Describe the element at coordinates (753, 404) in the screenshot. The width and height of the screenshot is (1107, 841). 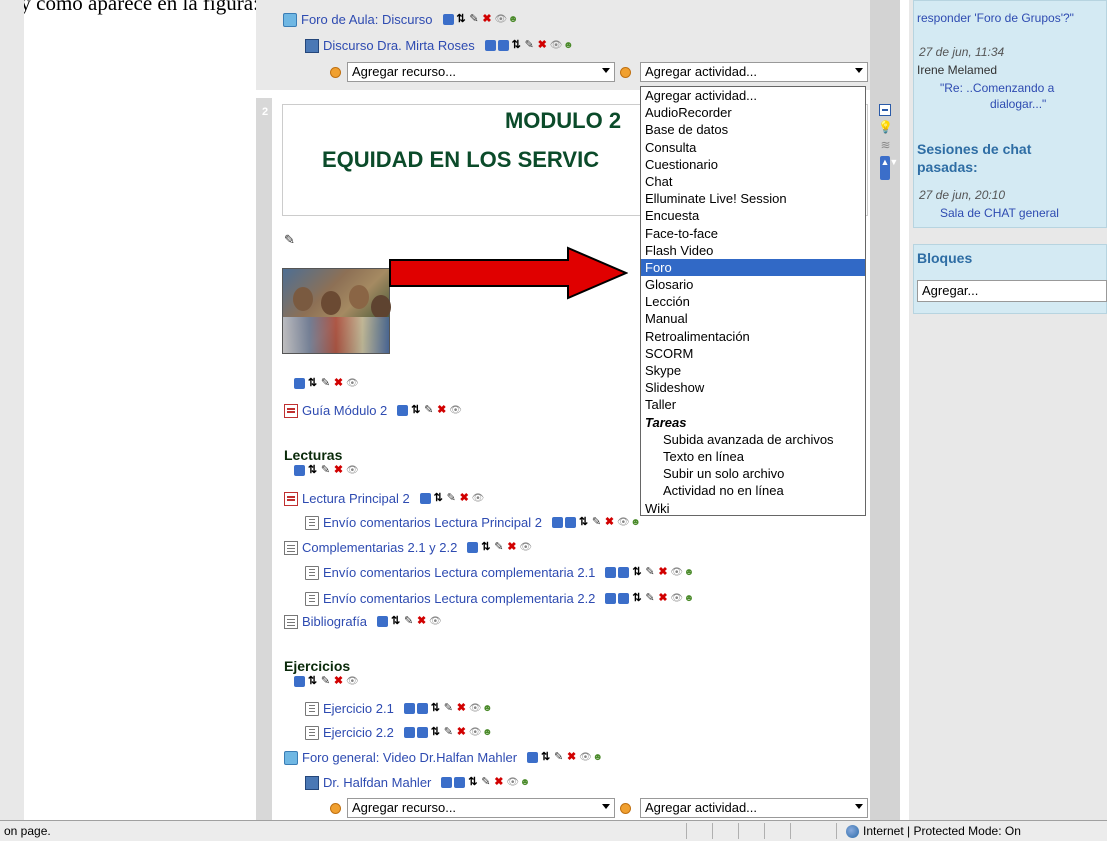
I see `dropdown-option: Taller` at that location.